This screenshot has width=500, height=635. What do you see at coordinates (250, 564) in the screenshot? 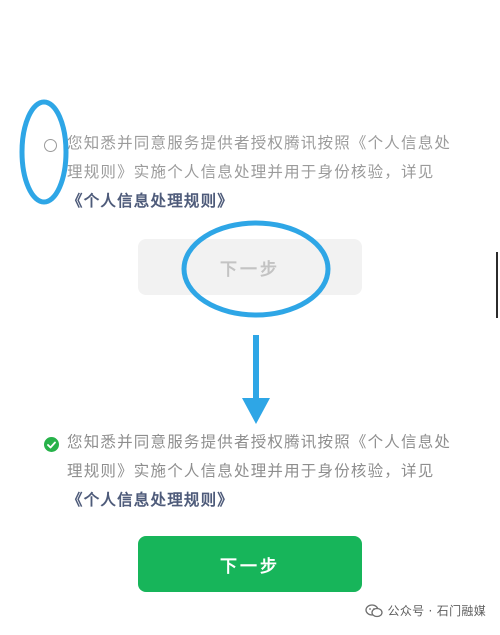
I see `next-step-button-enabled: 下一步` at bounding box center [250, 564].